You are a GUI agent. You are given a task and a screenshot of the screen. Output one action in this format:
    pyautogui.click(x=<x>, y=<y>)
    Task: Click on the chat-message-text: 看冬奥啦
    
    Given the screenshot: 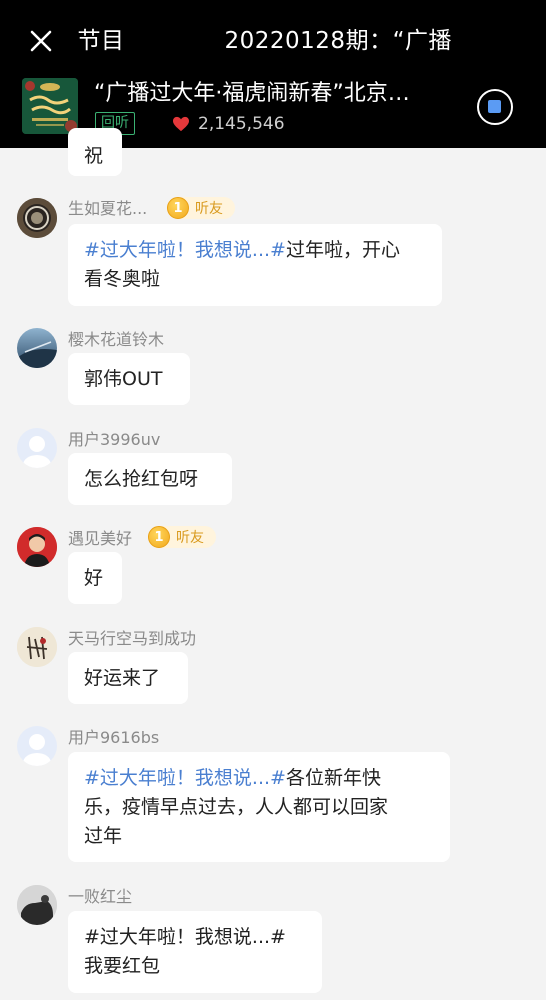 What is the action you would take?
    pyautogui.click(x=122, y=279)
    